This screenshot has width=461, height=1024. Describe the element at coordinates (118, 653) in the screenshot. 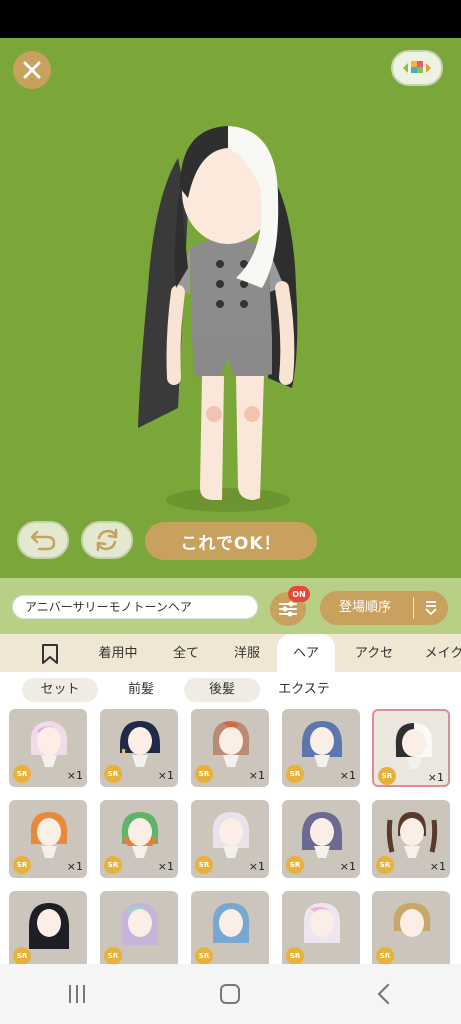

I see `tab-wearing: 着用中` at that location.